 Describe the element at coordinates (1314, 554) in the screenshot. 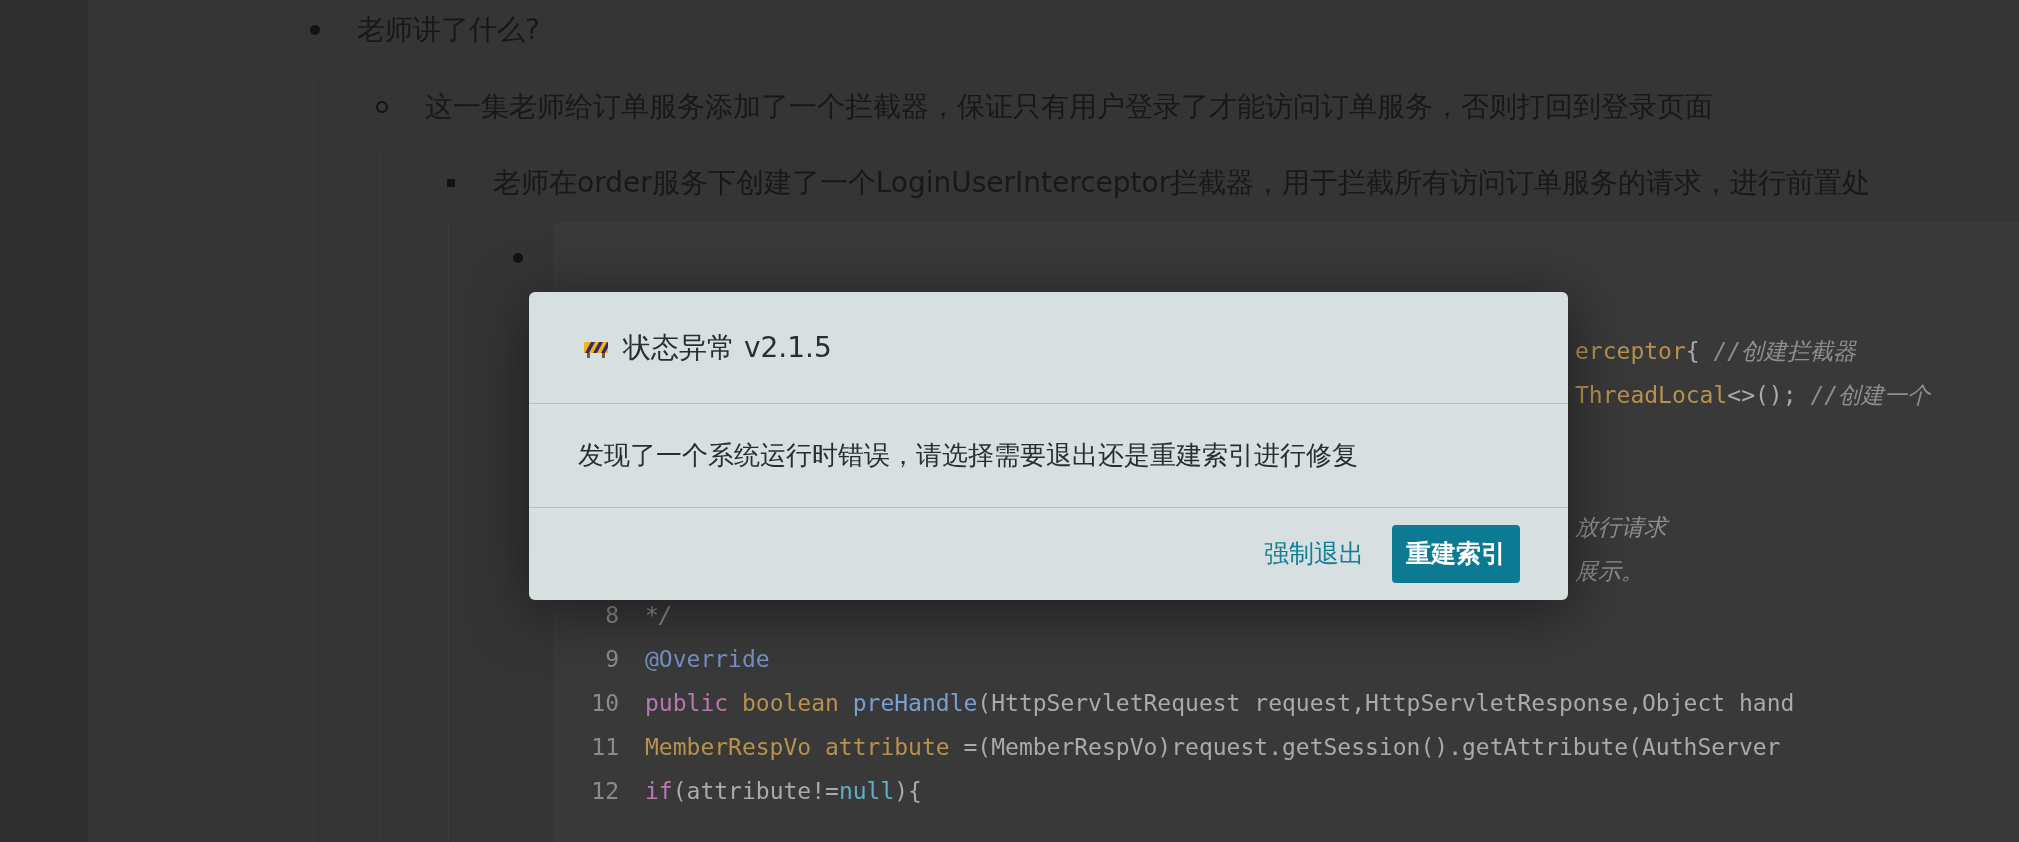

I see `exit-link: 强制退出` at that location.